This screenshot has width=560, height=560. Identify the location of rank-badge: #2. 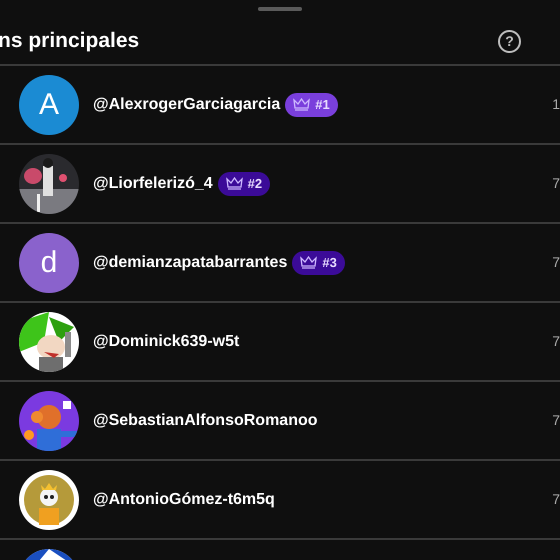
(244, 184).